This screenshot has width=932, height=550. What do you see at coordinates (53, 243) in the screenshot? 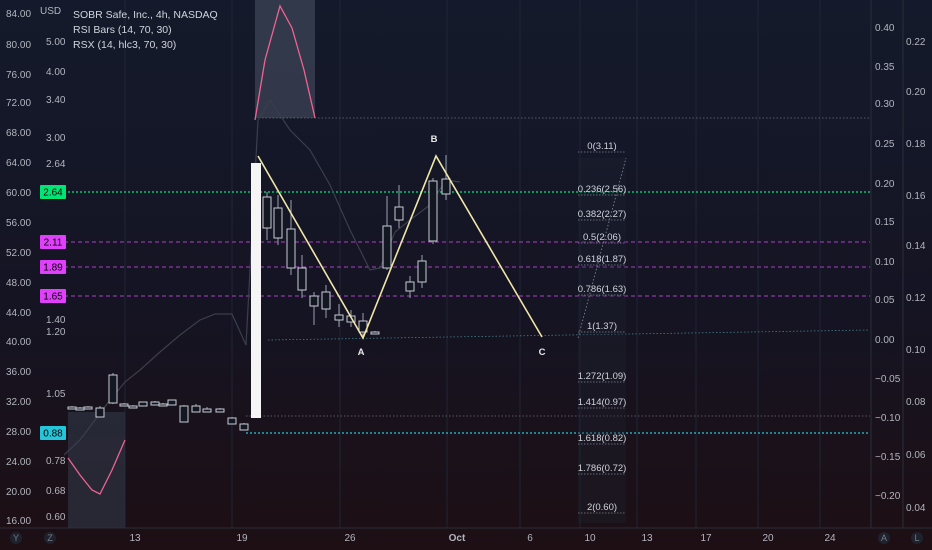
I see `price-tag: 2.11` at bounding box center [53, 243].